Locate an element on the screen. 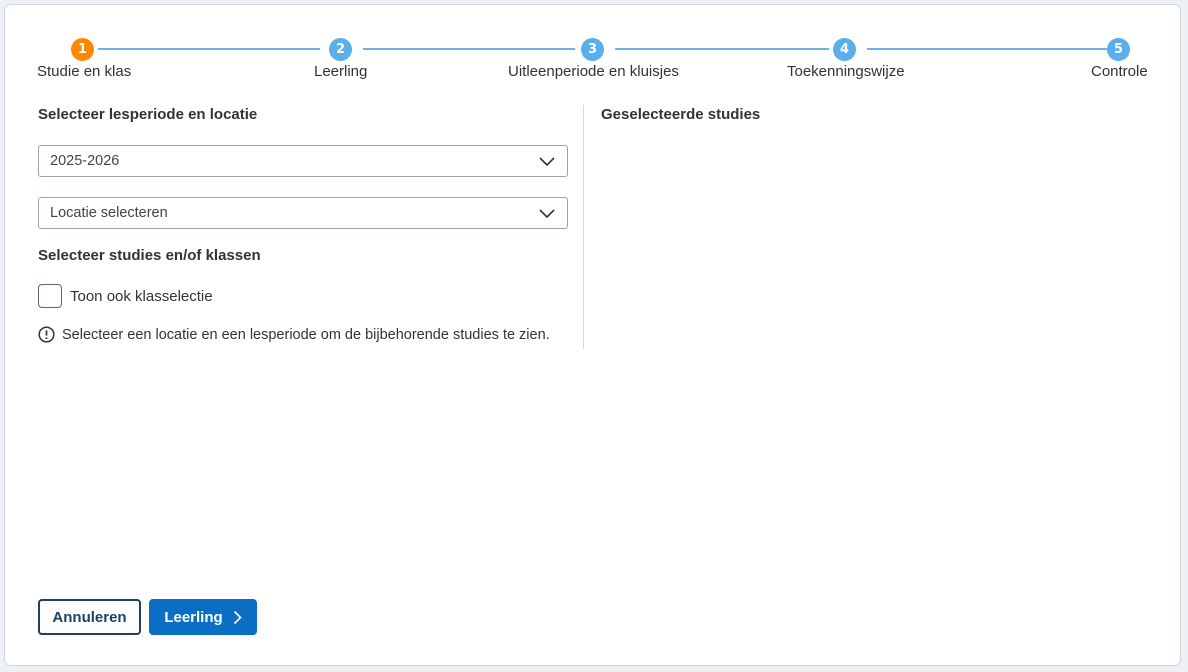 The height and width of the screenshot is (672, 1188). next-step-button-label: Leerling is located at coordinates (193, 617).